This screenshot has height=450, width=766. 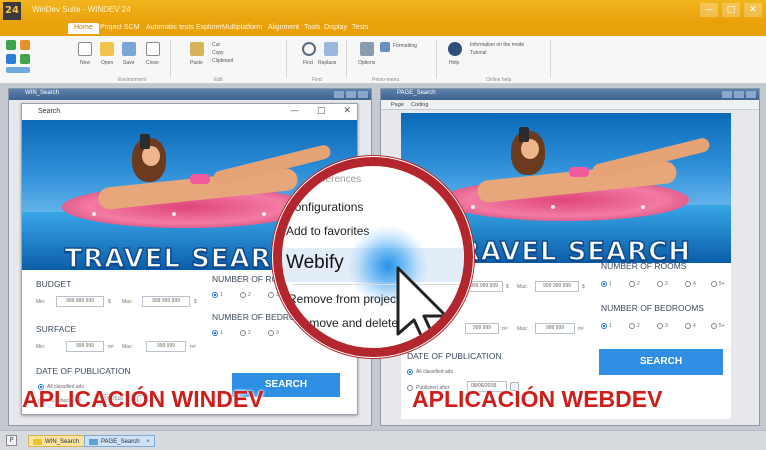 What do you see at coordinates (209, 27) in the screenshot?
I see `menu-tab-explorer: Explorer` at bounding box center [209, 27].